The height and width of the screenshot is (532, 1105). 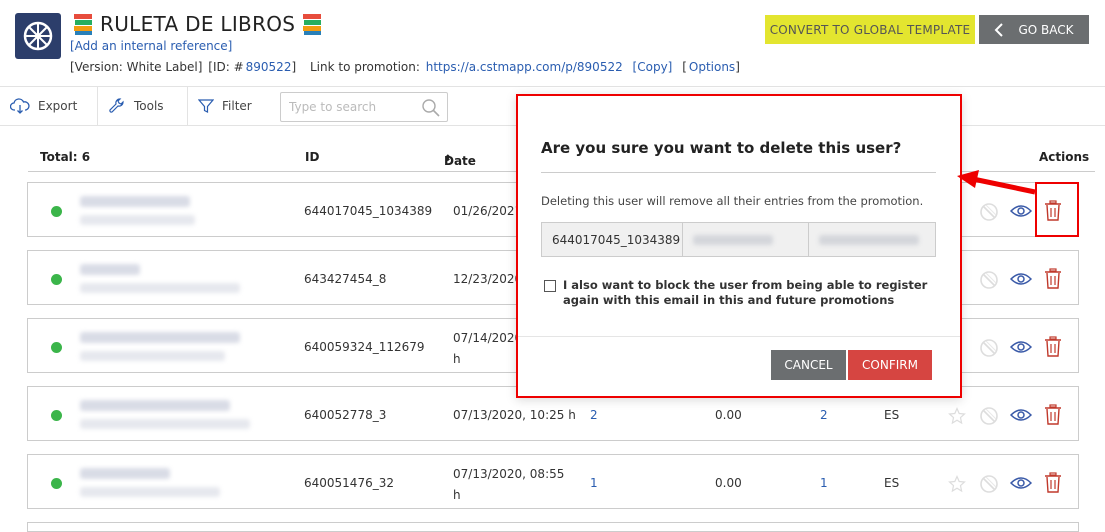 What do you see at coordinates (737, 67) in the screenshot?
I see `options-bracket-close: ]` at bounding box center [737, 67].